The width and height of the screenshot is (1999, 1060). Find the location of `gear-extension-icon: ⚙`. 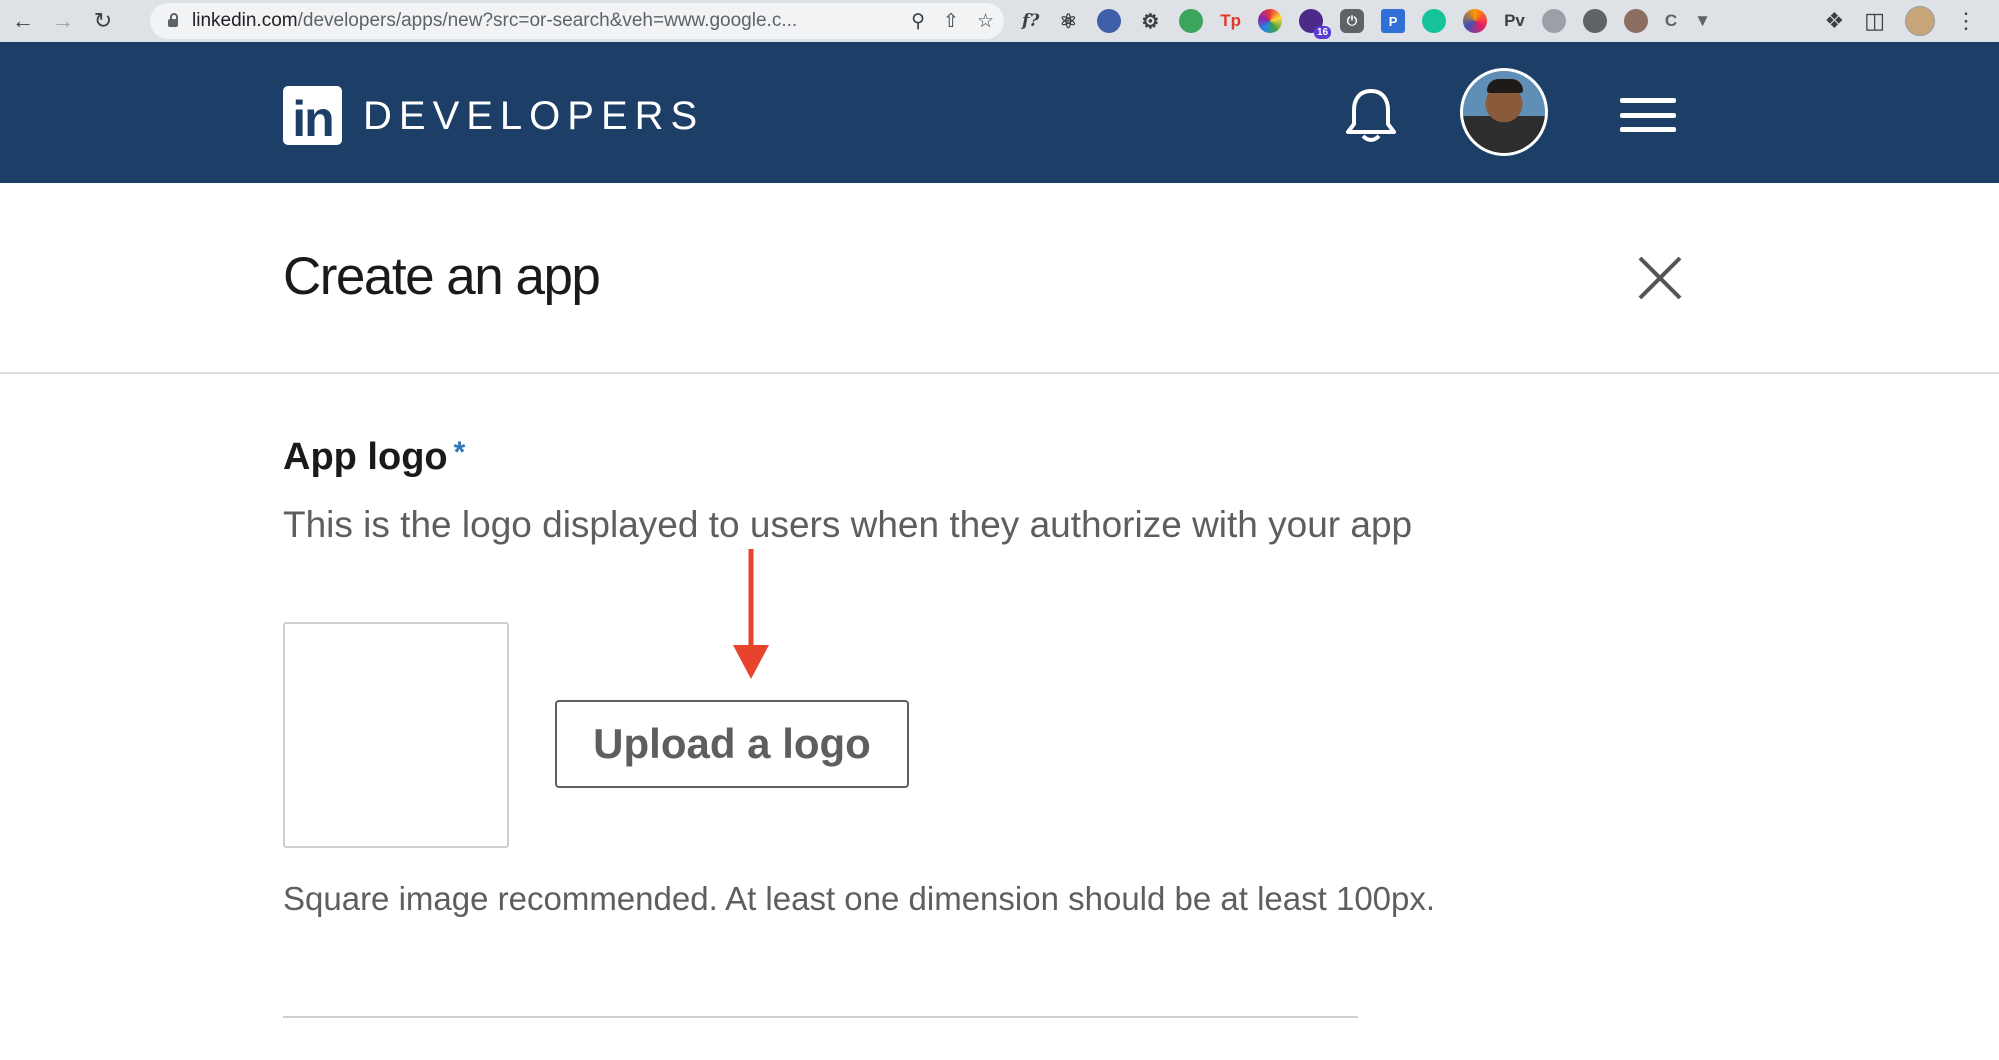

gear-extension-icon: ⚙ is located at coordinates (1150, 21).